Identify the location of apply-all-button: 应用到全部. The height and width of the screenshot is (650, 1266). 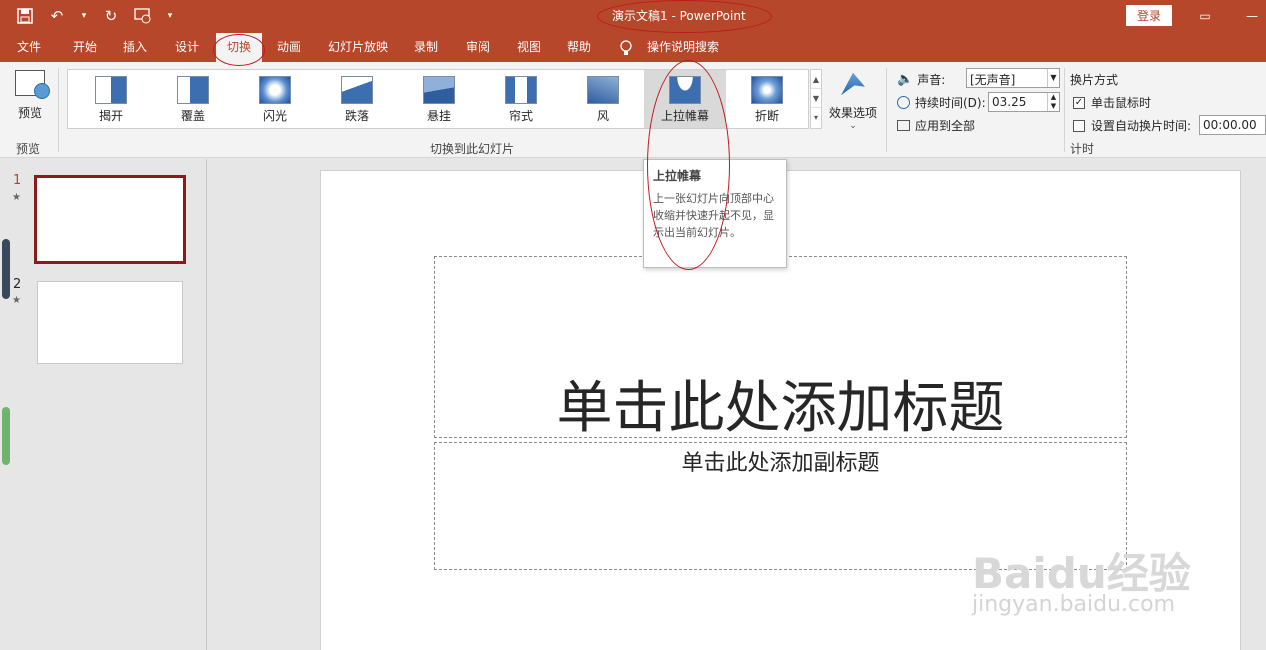
(936, 125).